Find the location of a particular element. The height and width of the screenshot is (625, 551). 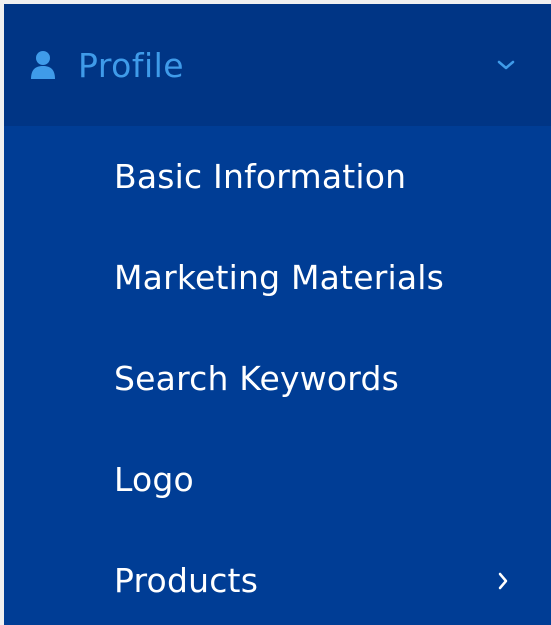

submenu-item-label: Search Keywords is located at coordinates (256, 378).